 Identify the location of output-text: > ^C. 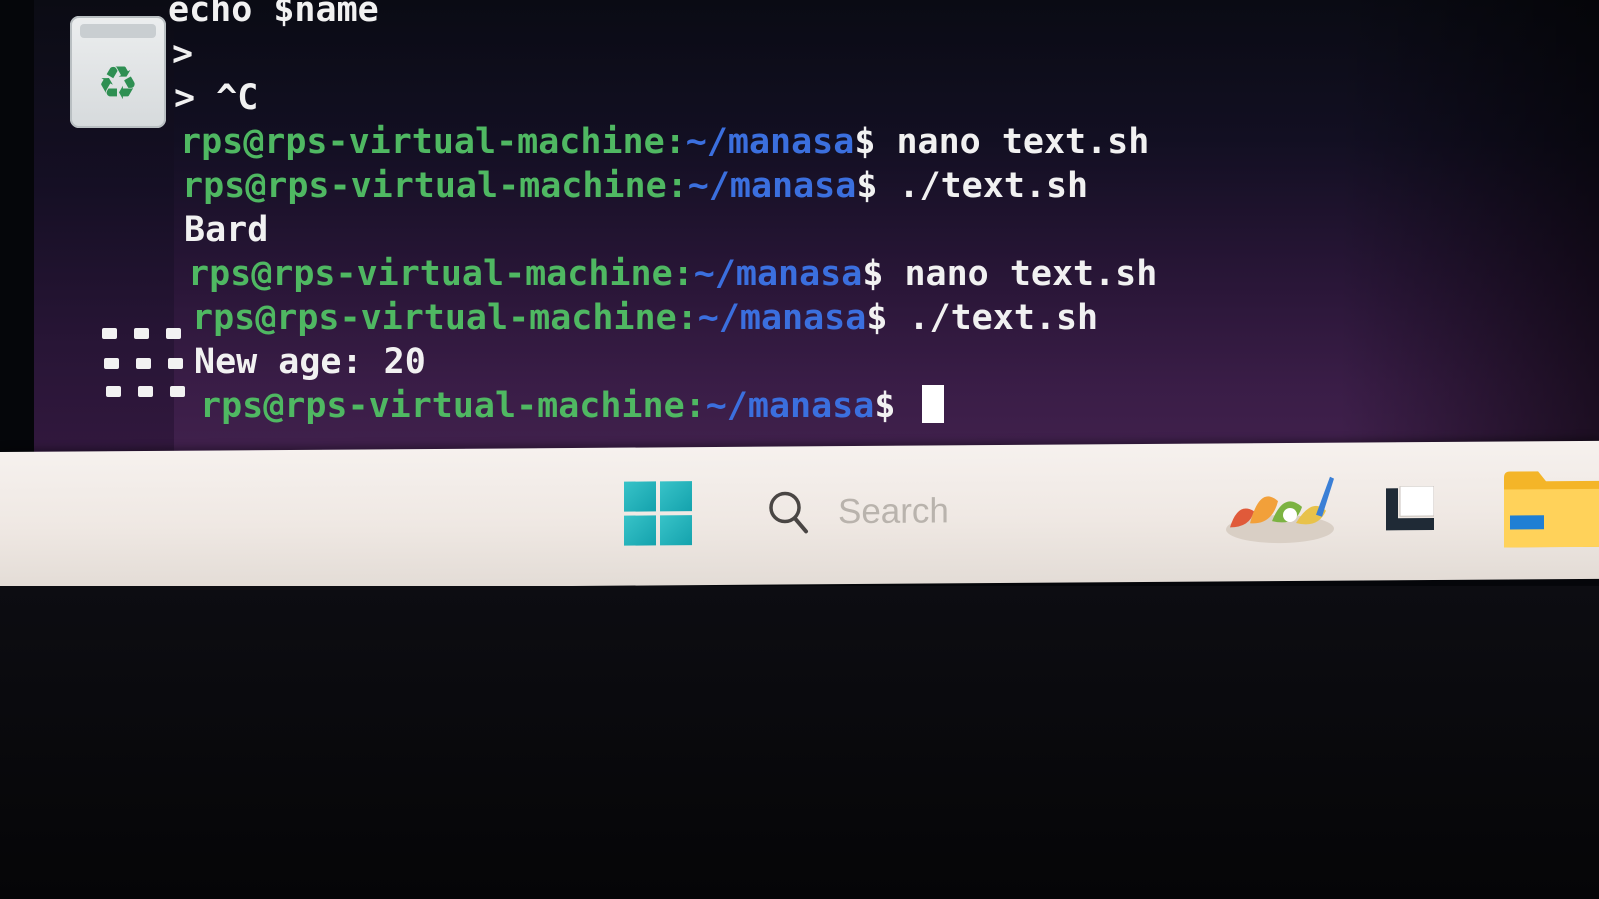
(216, 98).